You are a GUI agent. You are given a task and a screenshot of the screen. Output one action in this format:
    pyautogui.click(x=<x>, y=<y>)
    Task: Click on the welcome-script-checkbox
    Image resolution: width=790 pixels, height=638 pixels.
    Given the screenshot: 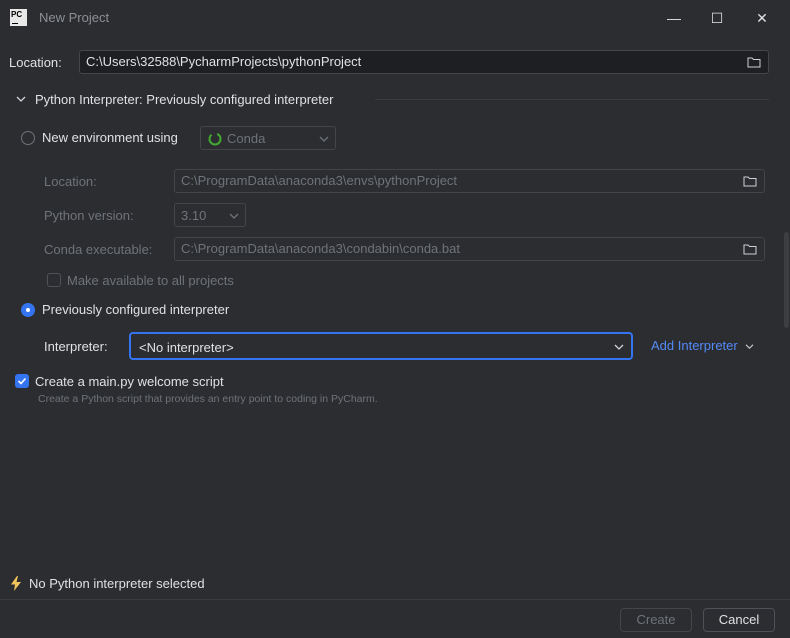 What is the action you would take?
    pyautogui.click(x=22, y=381)
    